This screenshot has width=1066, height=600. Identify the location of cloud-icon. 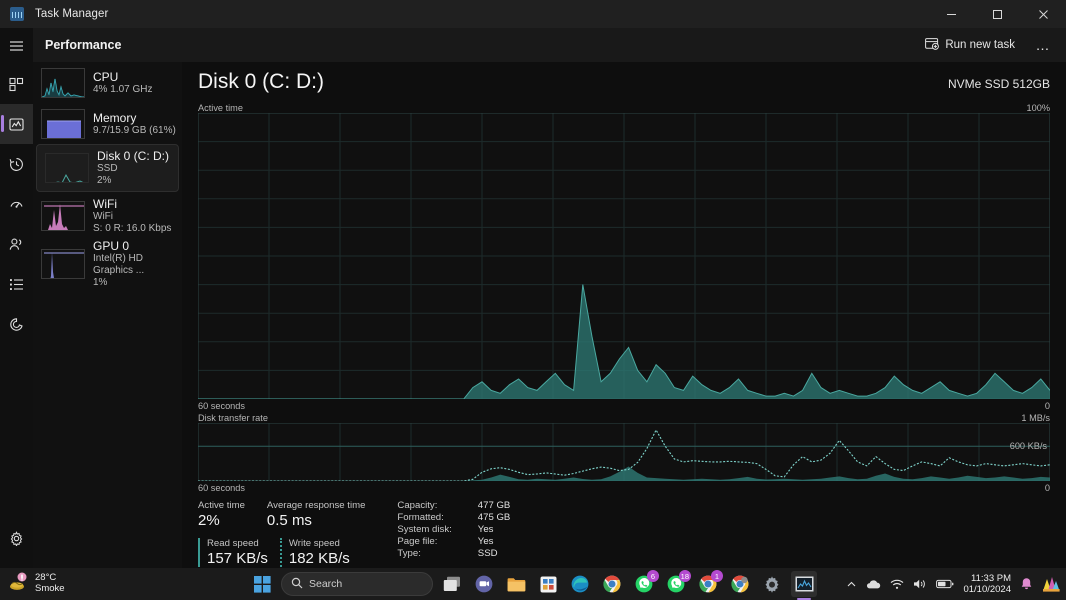
(873, 584).